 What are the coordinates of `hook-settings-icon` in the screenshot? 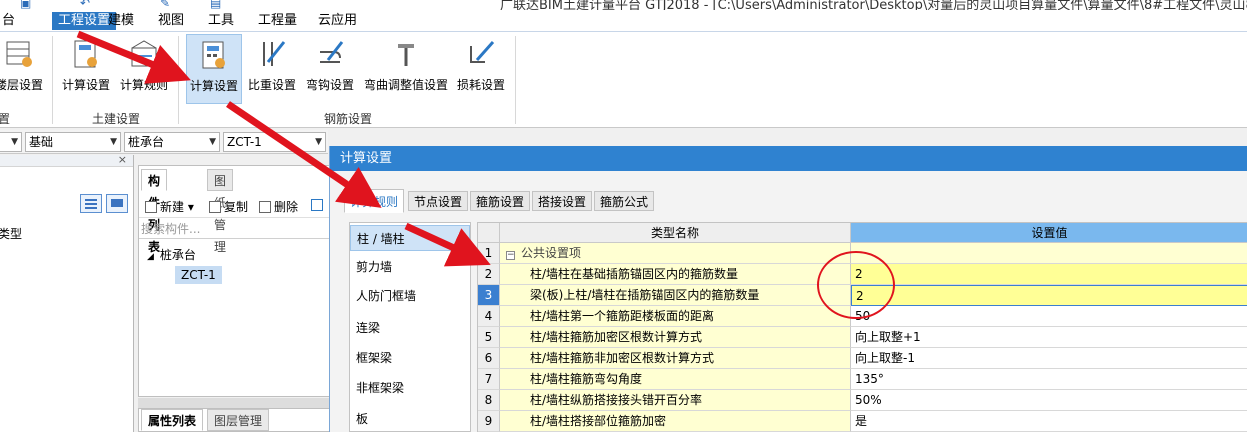 It's located at (332, 52).